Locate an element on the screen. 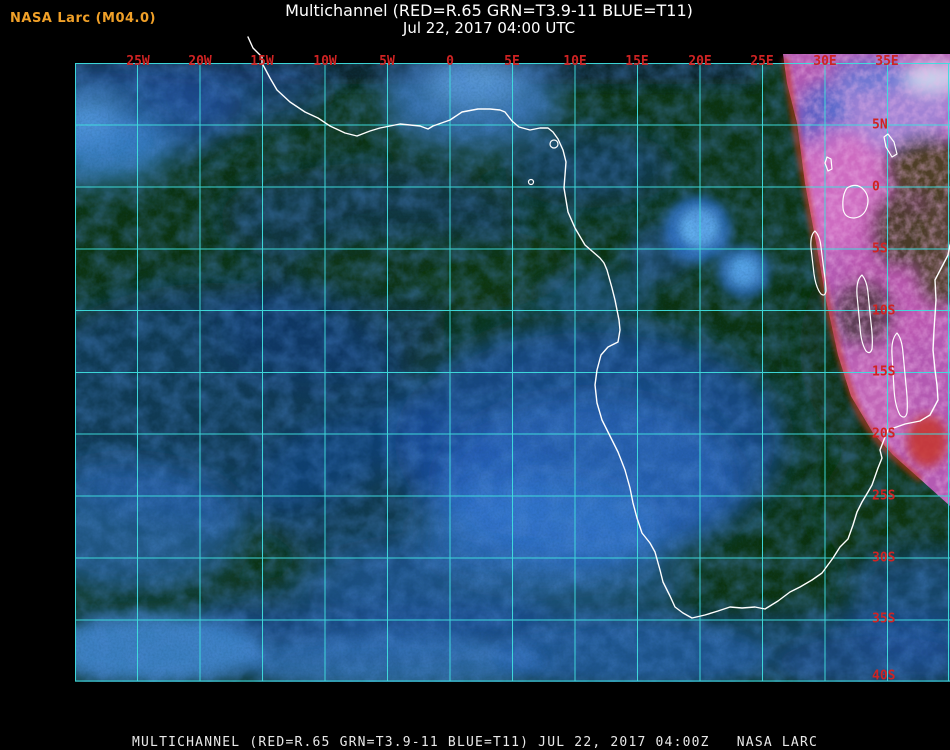 The width and height of the screenshot is (950, 750). lat-label: 35S is located at coordinates (884, 619).